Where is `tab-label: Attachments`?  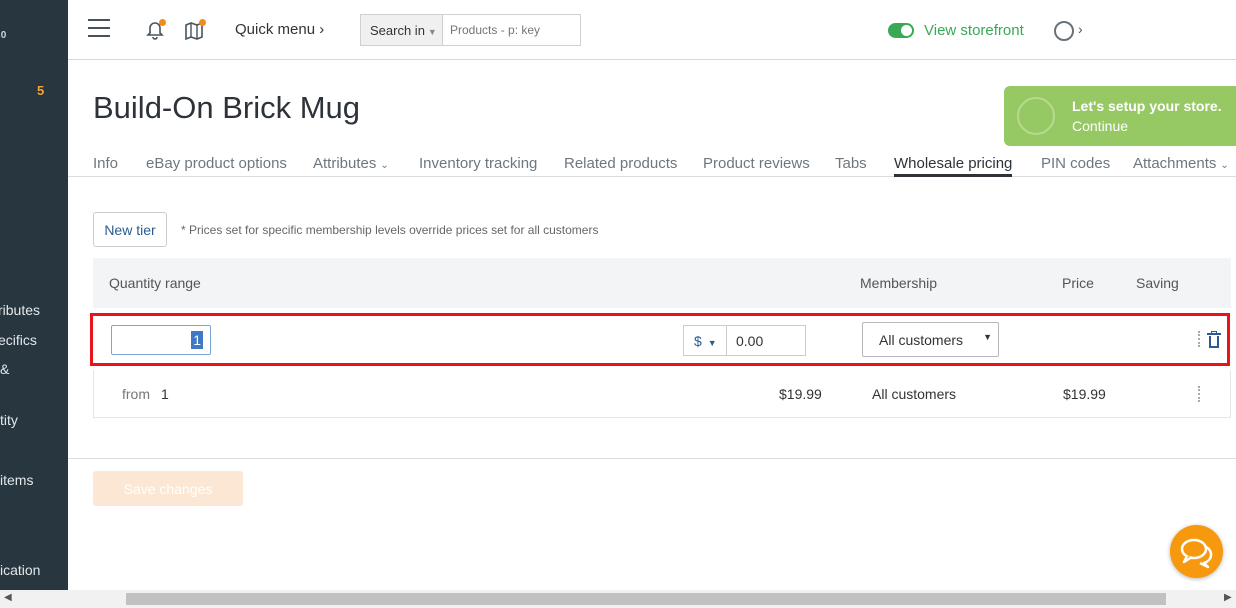
tab-label: Attachments is located at coordinates (1175, 163).